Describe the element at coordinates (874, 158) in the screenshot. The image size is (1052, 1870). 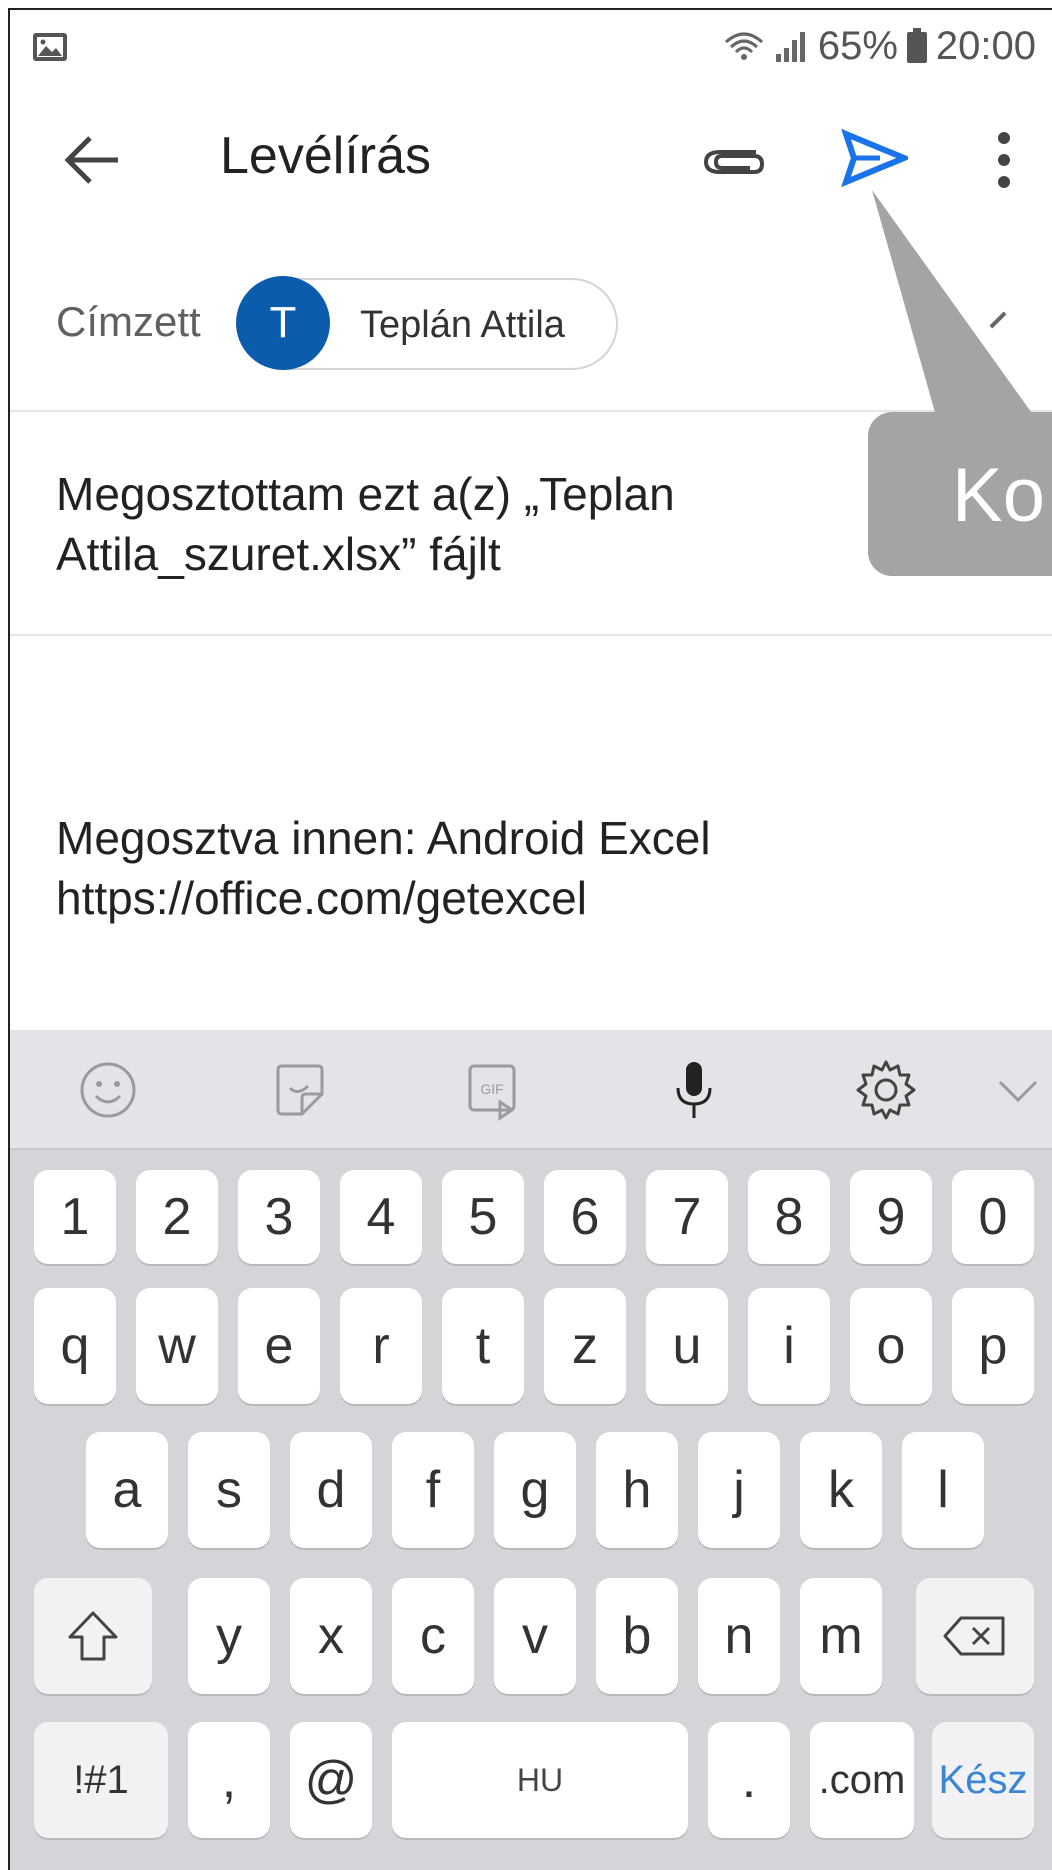
I see `send-icon` at that location.